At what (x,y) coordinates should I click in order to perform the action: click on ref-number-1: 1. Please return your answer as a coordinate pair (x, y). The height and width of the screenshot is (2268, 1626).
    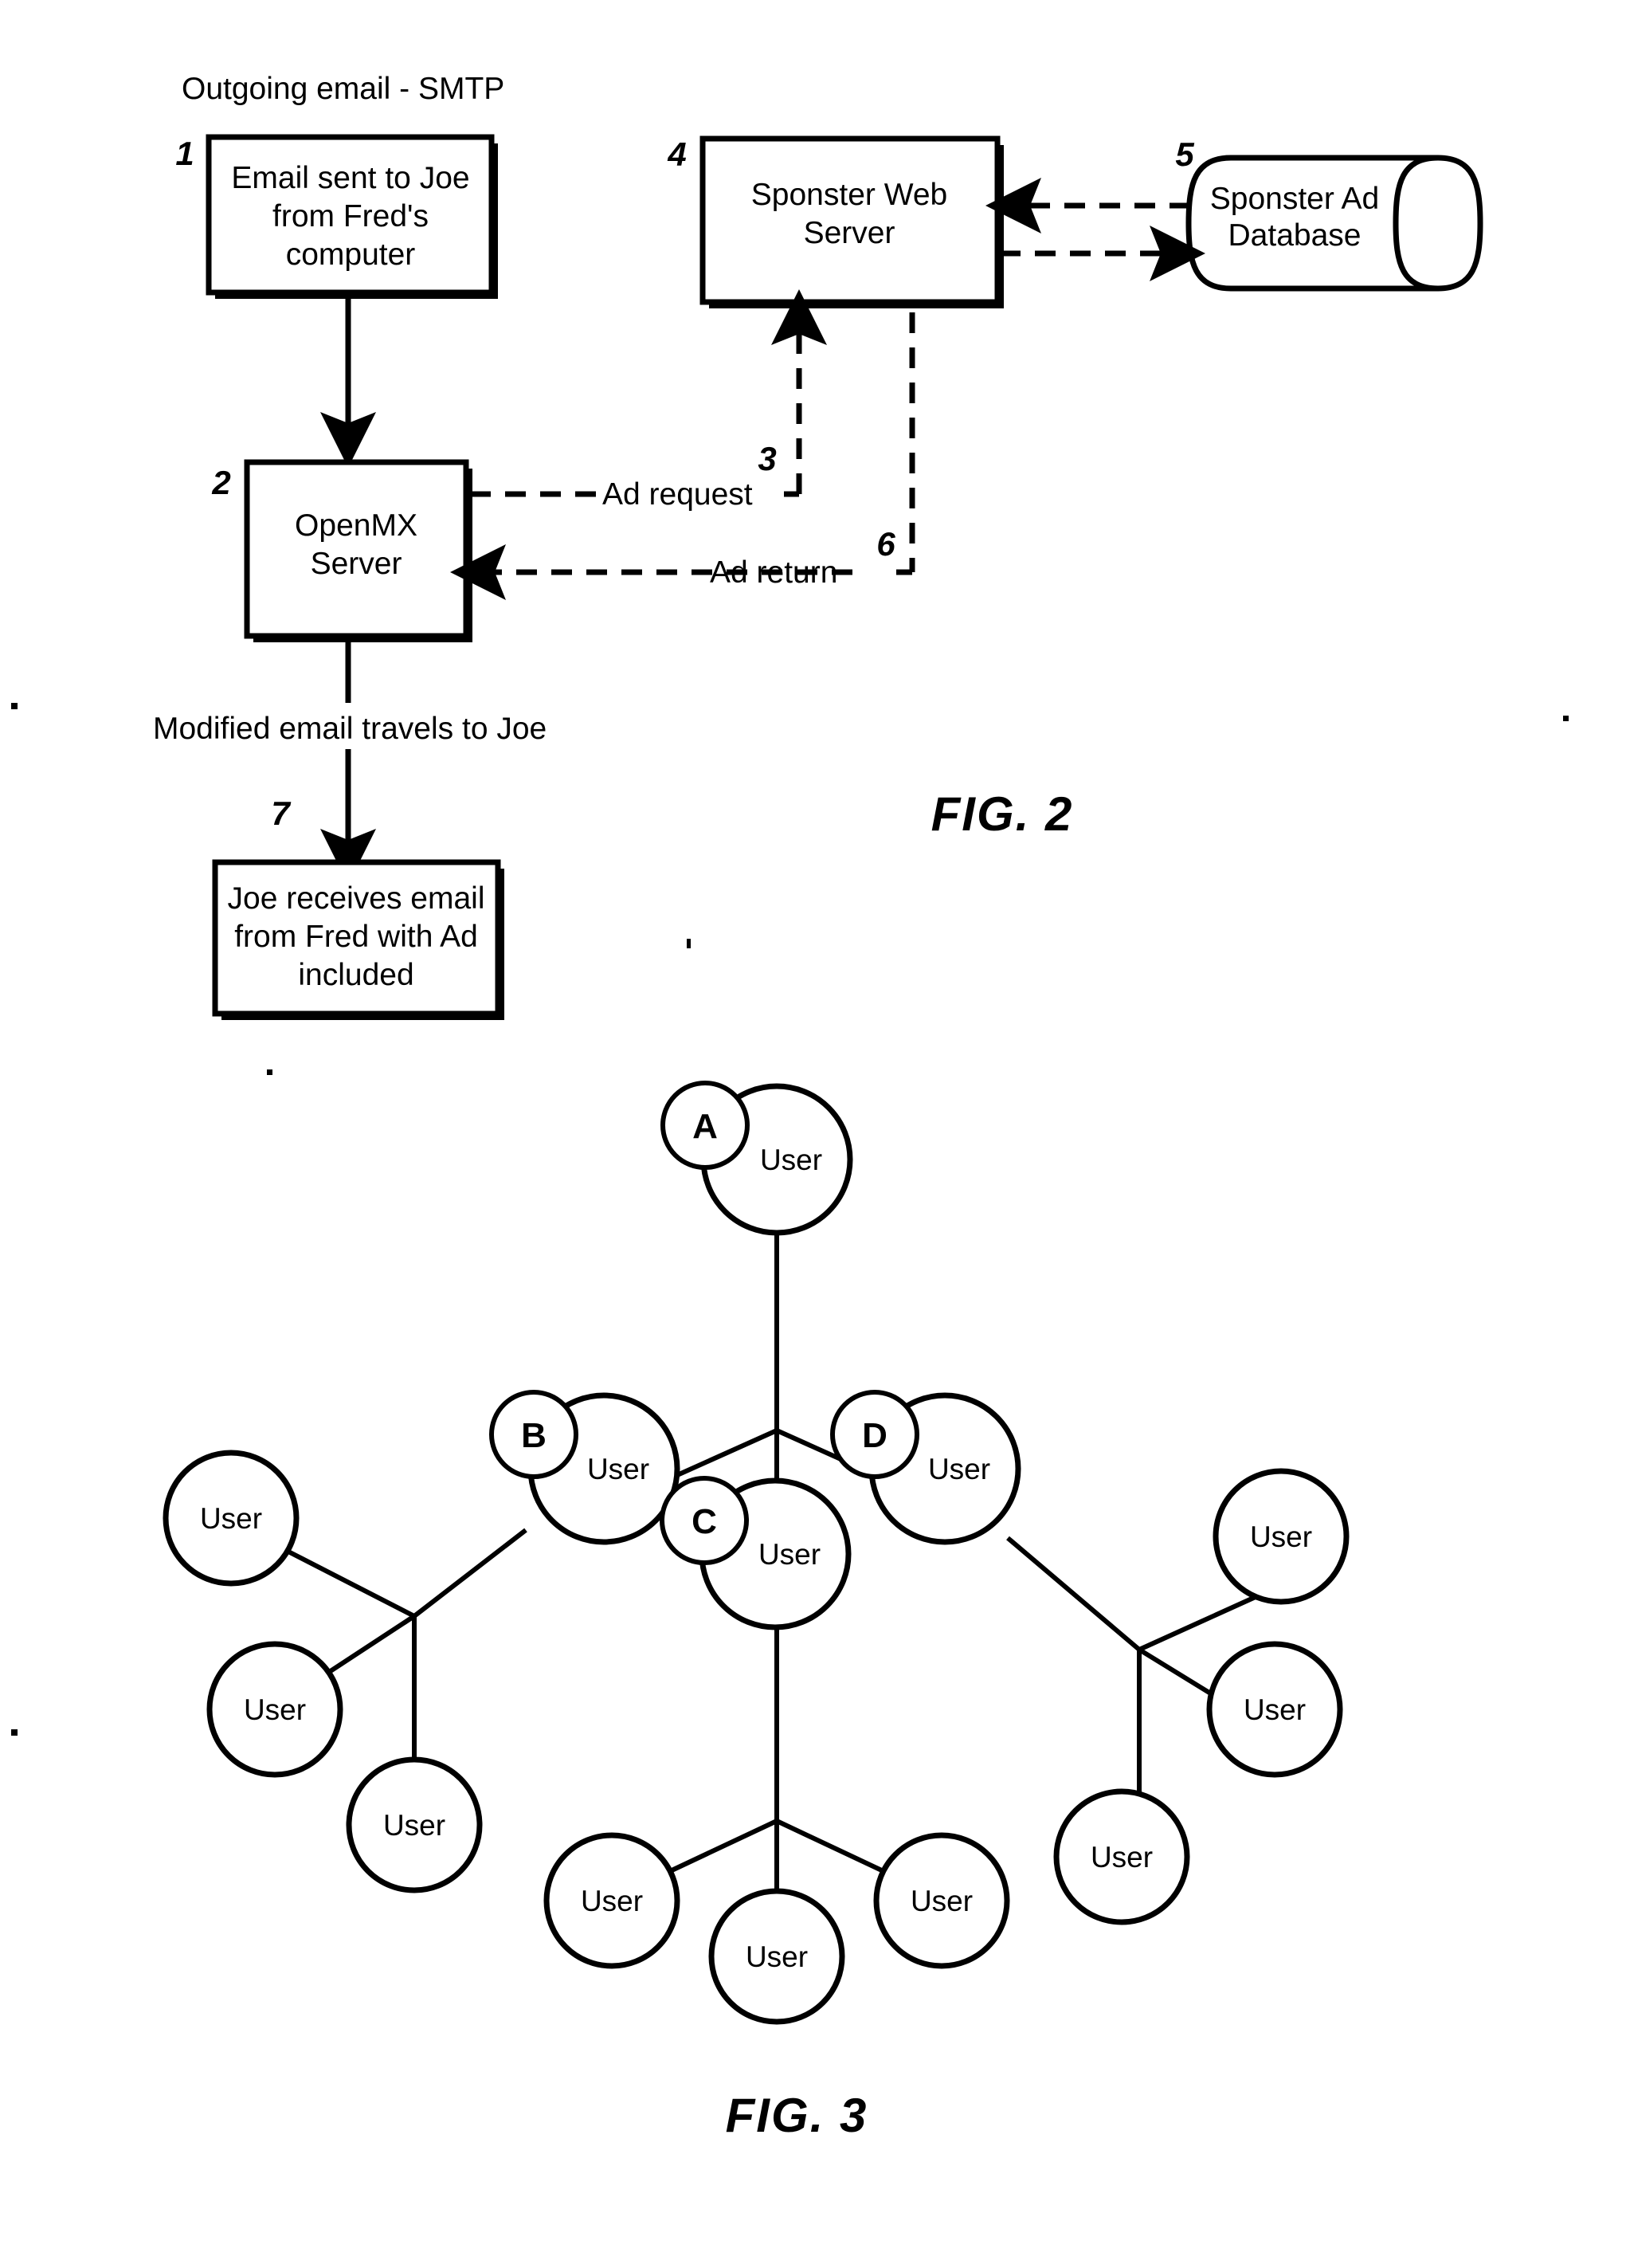
    Looking at the image, I should click on (184, 153).